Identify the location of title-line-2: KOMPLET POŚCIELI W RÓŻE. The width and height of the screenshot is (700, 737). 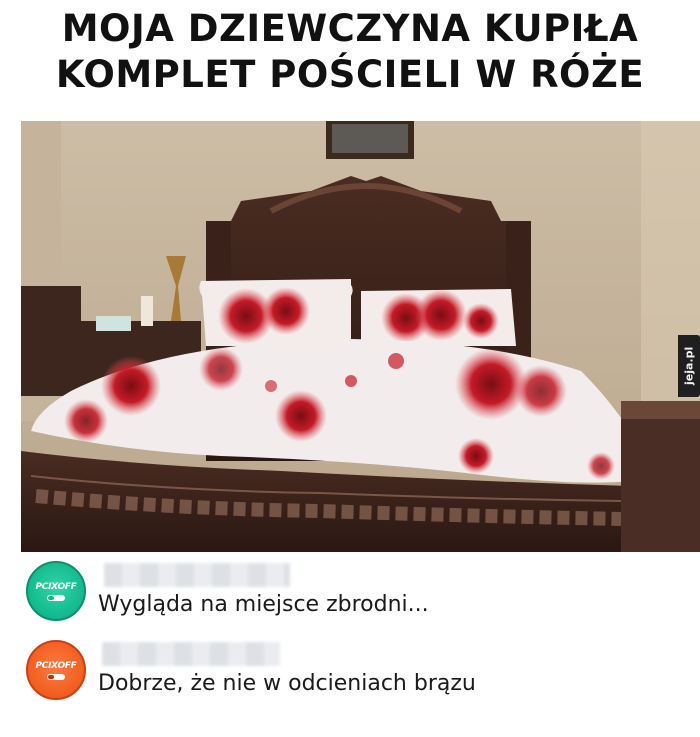
(350, 74).